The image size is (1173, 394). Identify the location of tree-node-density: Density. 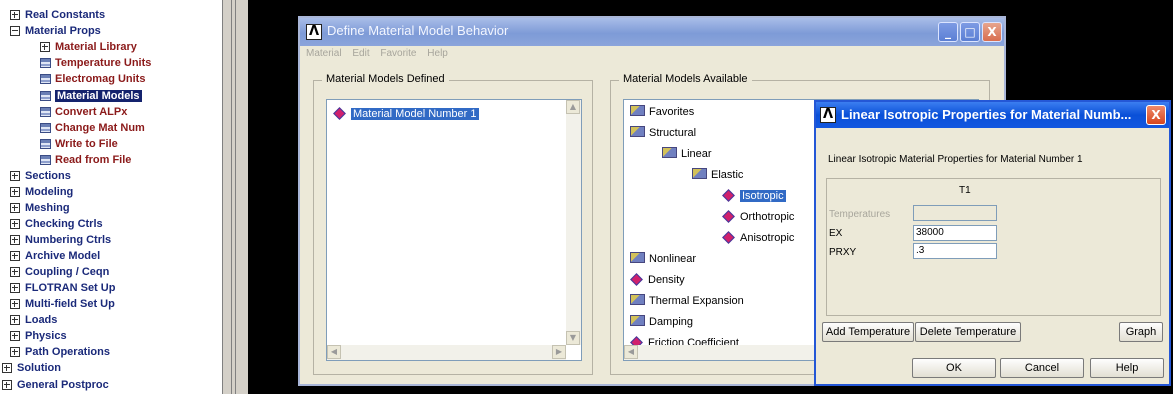
(657, 280).